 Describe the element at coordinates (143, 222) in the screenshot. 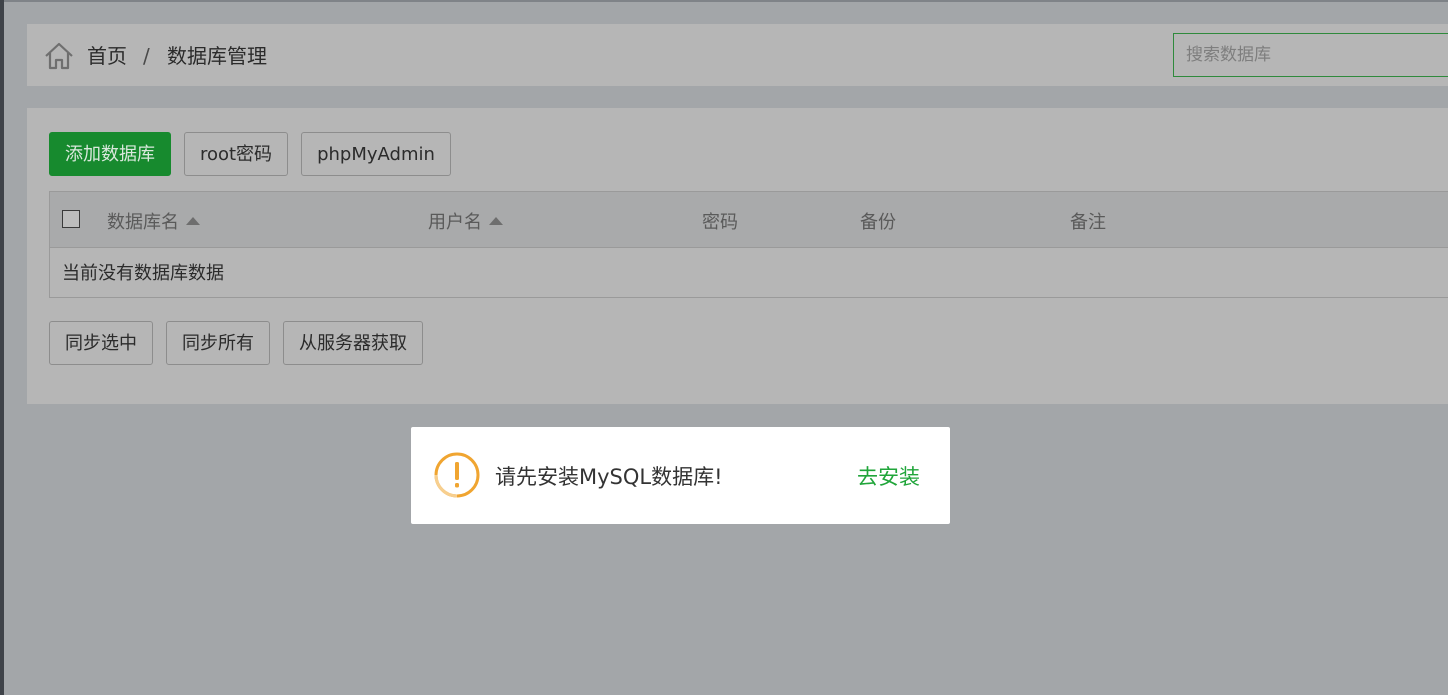

I see `column-name-label: 数据库名` at that location.